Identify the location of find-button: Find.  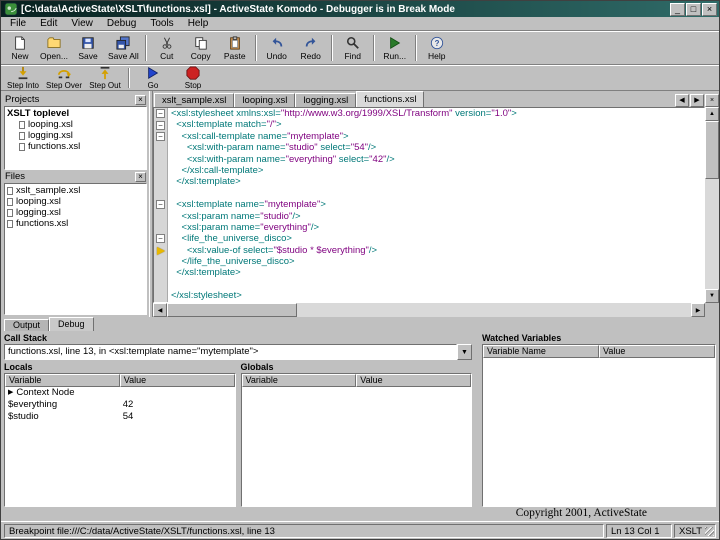
(353, 48).